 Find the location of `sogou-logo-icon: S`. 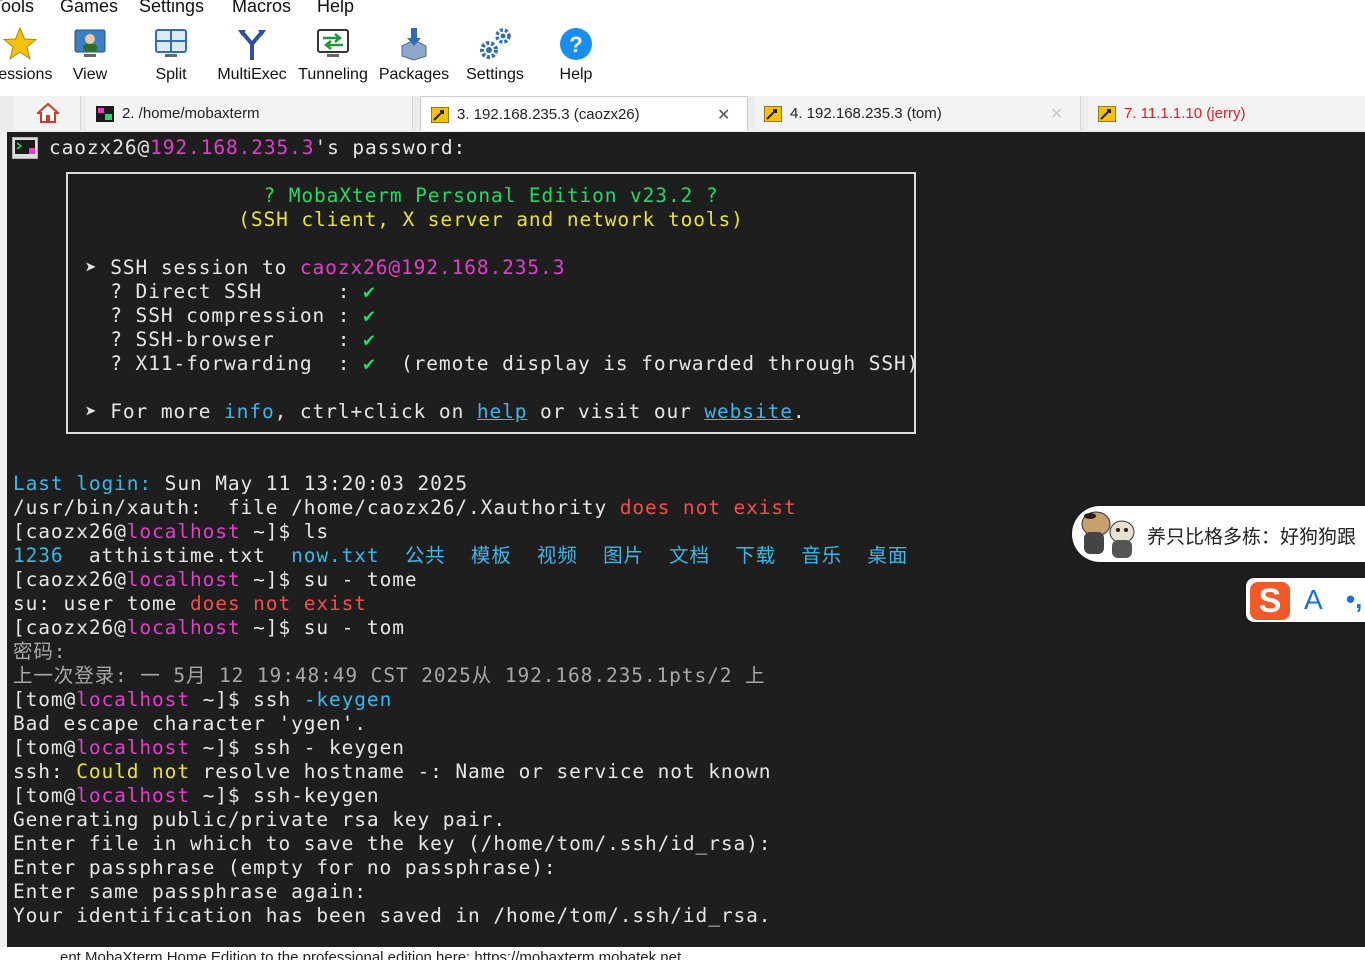

sogou-logo-icon: S is located at coordinates (1270, 601).